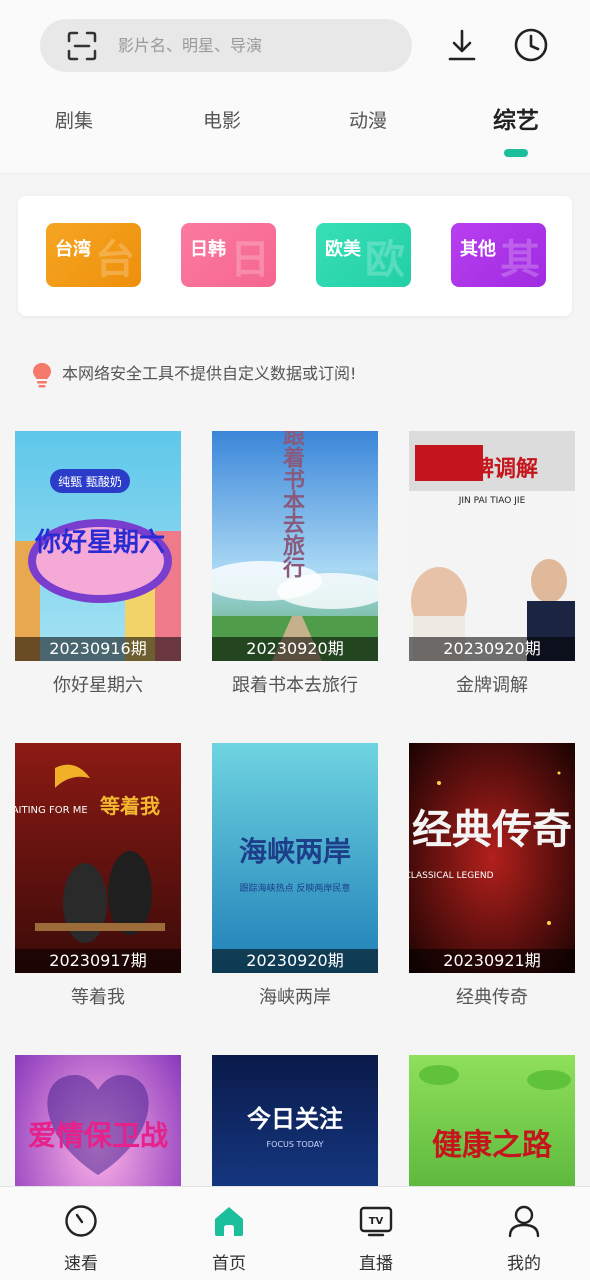  What do you see at coordinates (492, 829) in the screenshot?
I see `poster-title: 经典传奇` at bounding box center [492, 829].